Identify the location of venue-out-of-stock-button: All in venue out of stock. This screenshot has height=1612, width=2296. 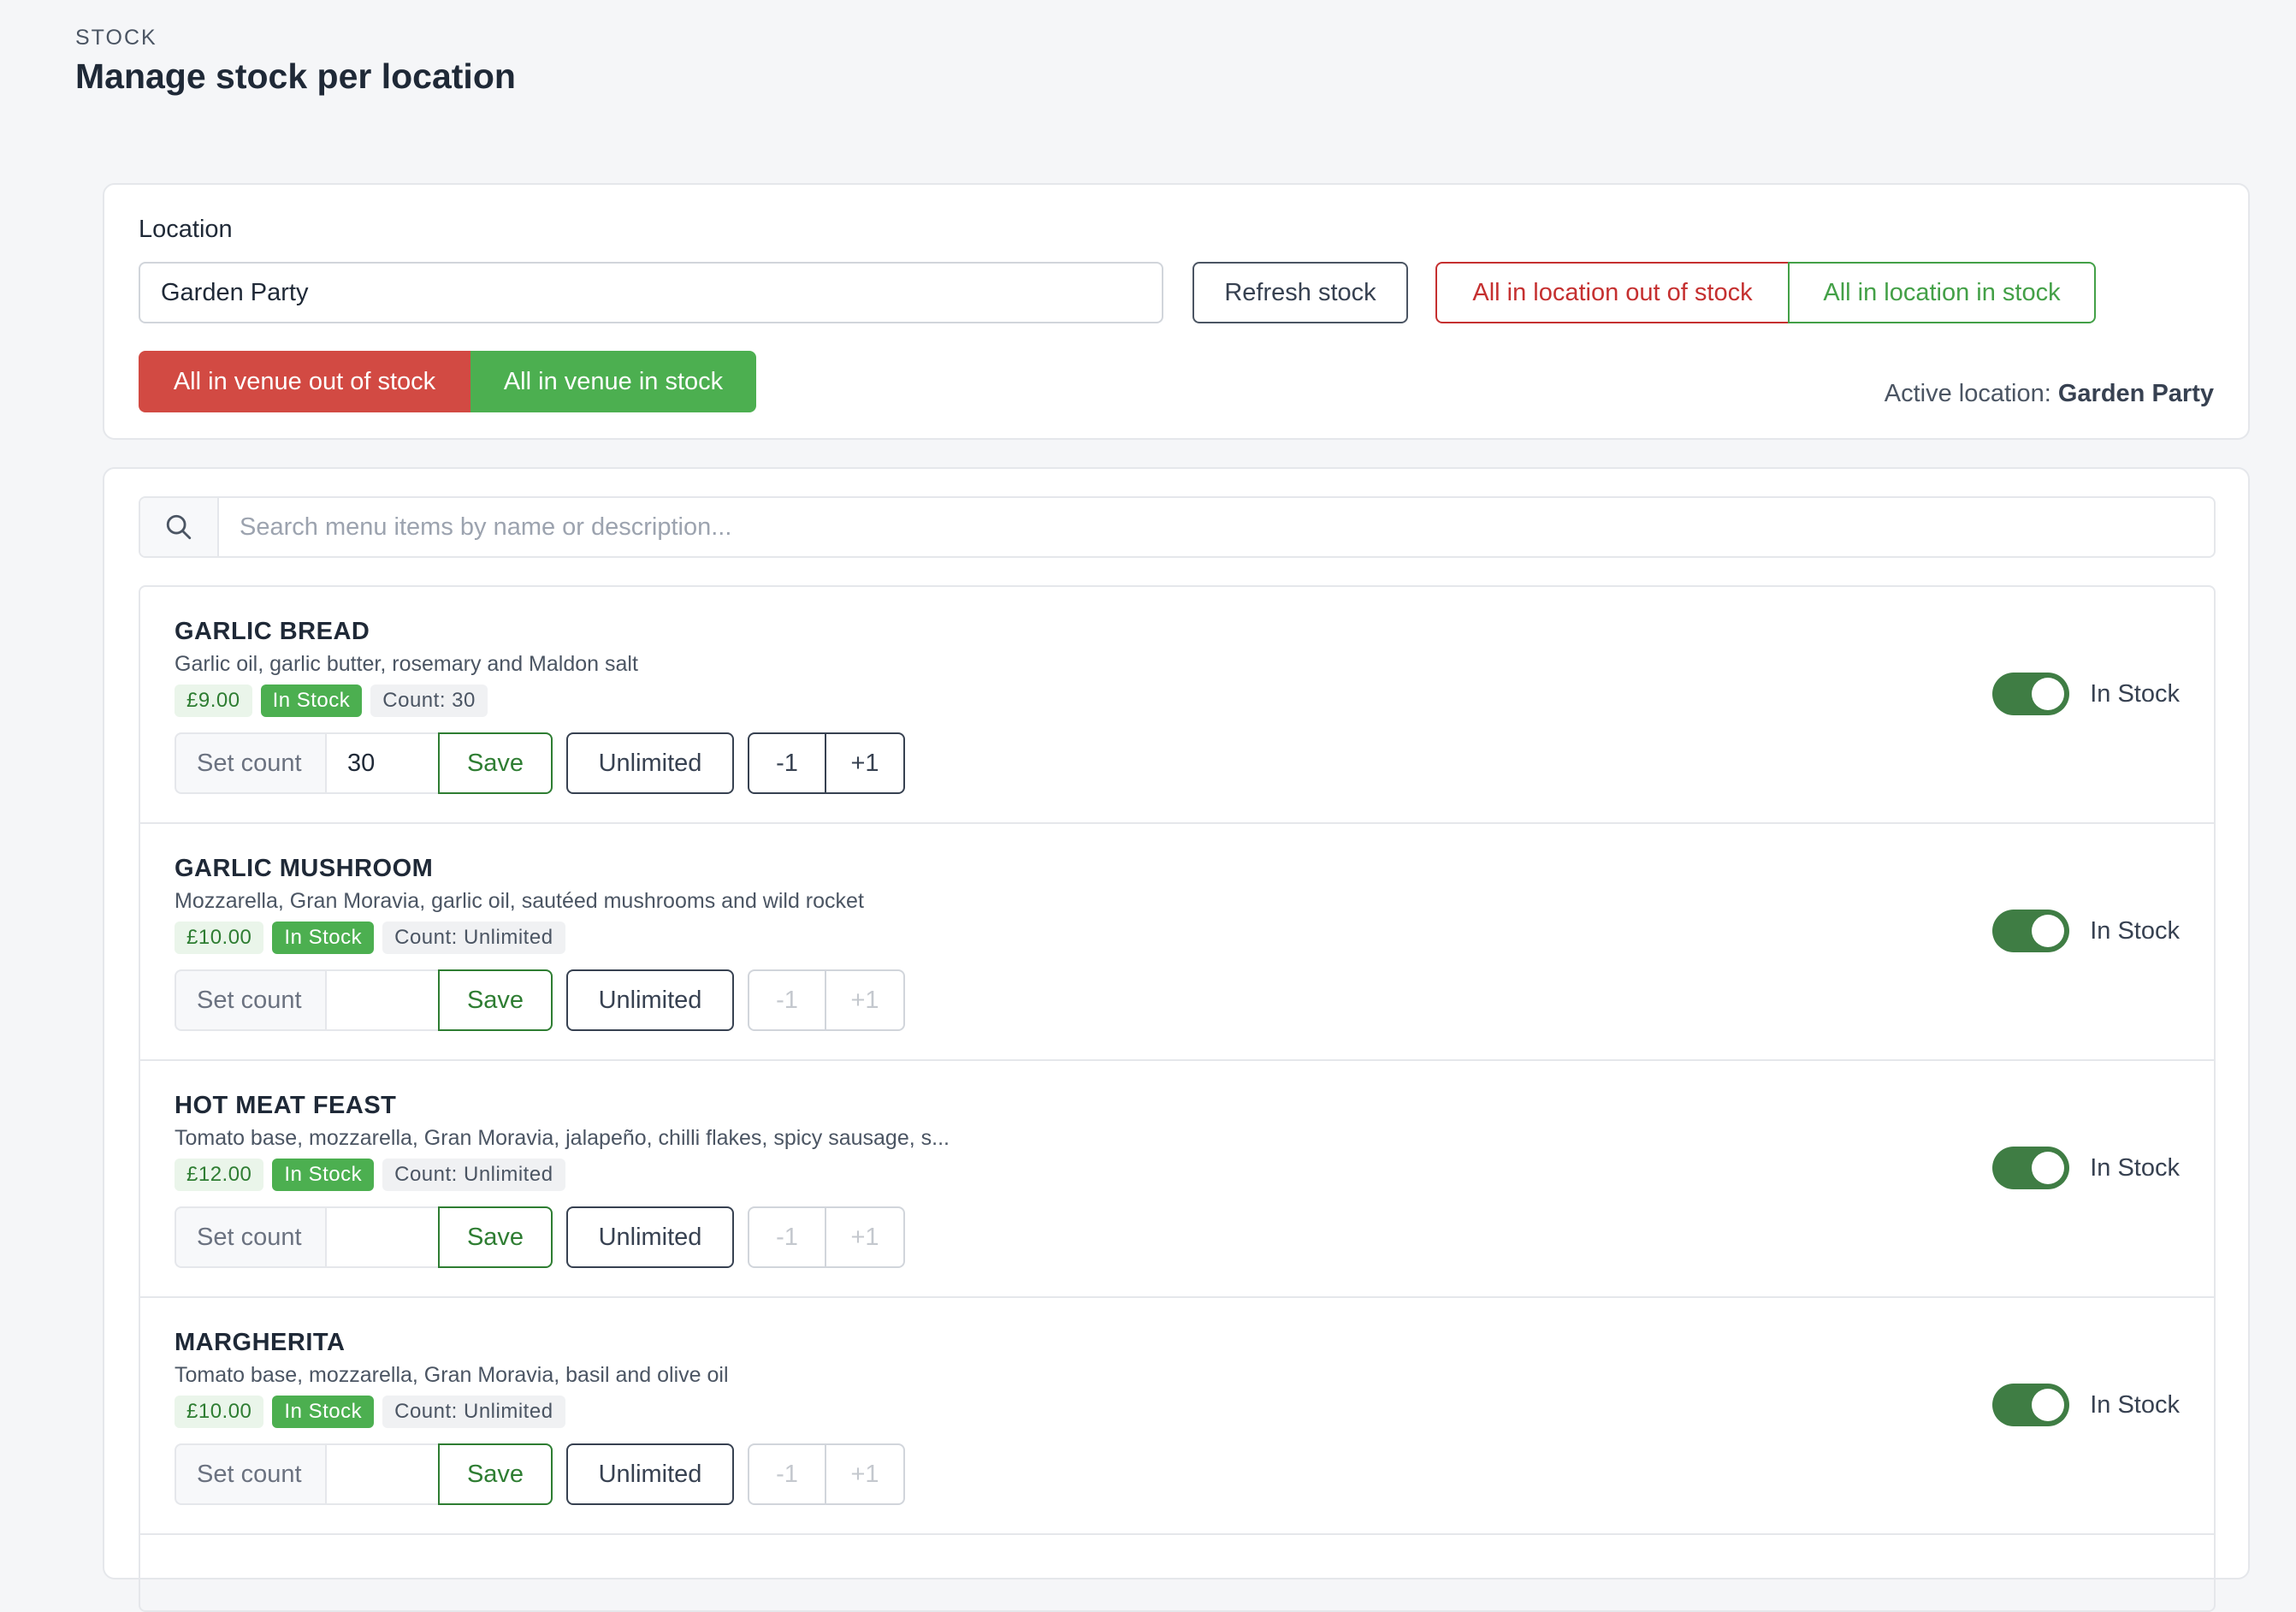
(305, 381).